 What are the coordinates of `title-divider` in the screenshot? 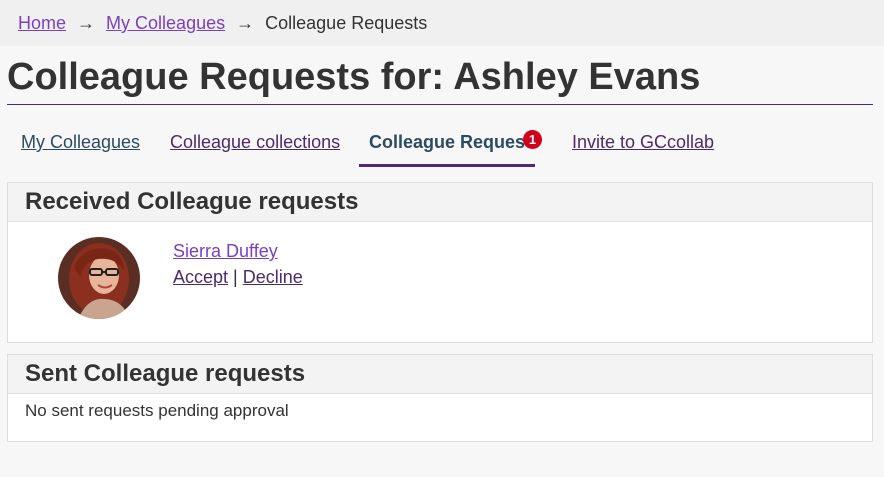 It's located at (440, 104).